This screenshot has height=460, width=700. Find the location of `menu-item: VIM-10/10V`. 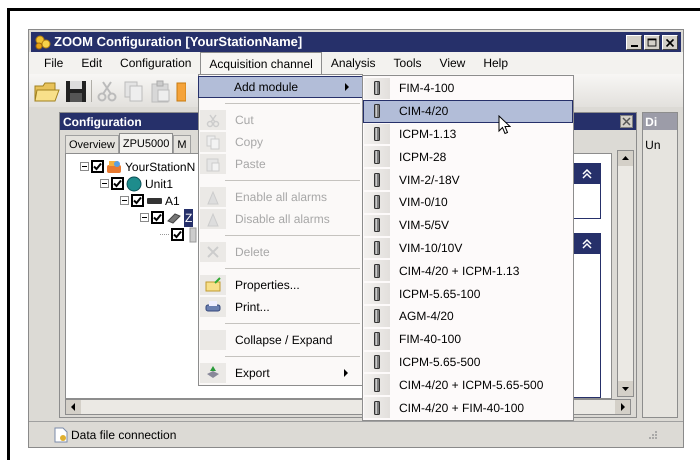

menu-item: VIM-10/10V is located at coordinates (468, 248).